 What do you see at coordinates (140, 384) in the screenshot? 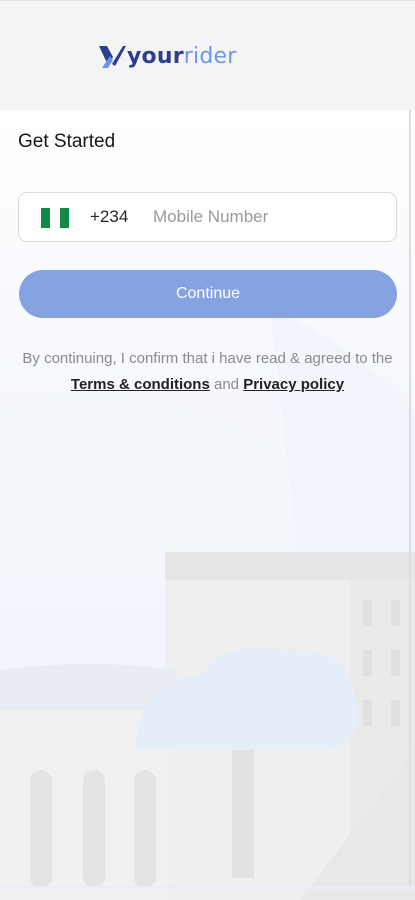
I see `terms-link: Terms & conditions` at bounding box center [140, 384].